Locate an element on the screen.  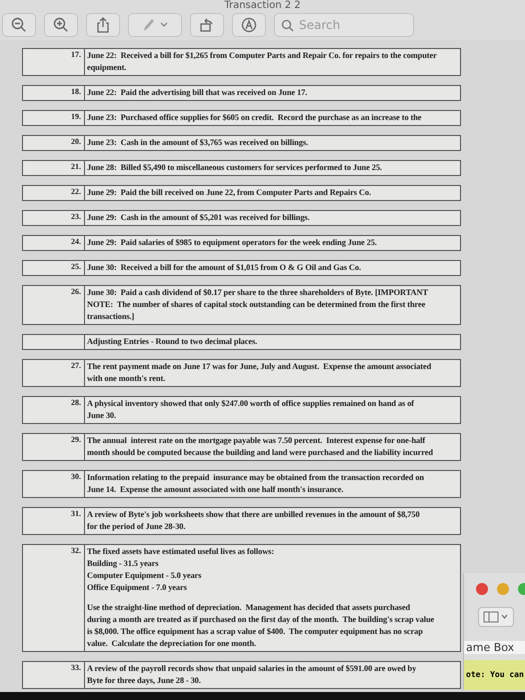
sidebar-icon is located at coordinates (496, 617).